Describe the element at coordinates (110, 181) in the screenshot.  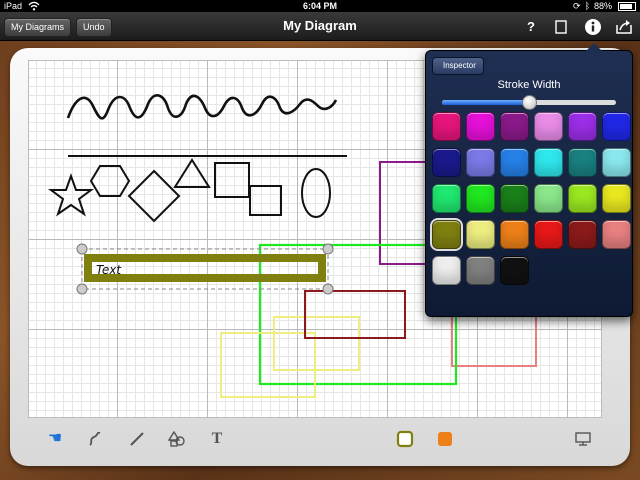
I see `hexagon-shape` at that location.